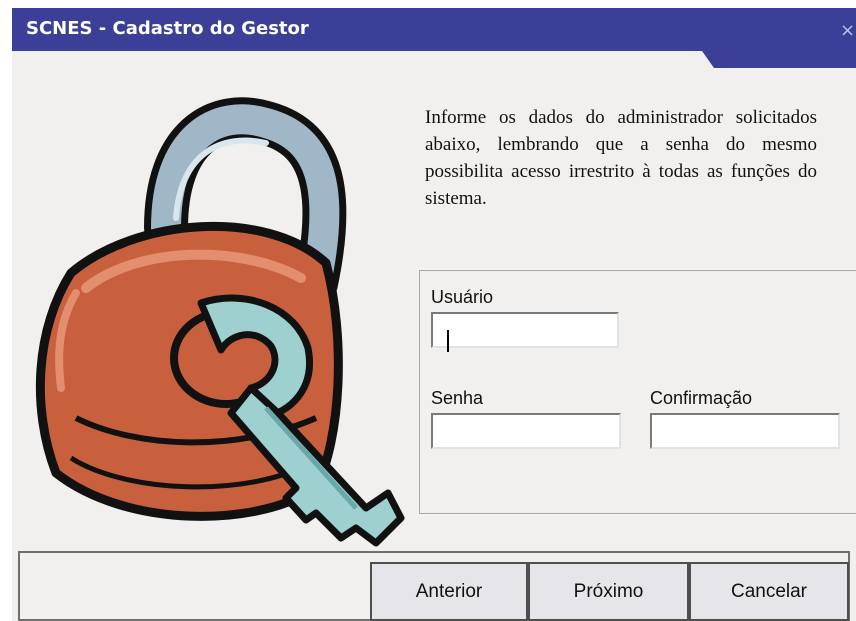  What do you see at coordinates (448, 341) in the screenshot?
I see `text-caret` at bounding box center [448, 341].